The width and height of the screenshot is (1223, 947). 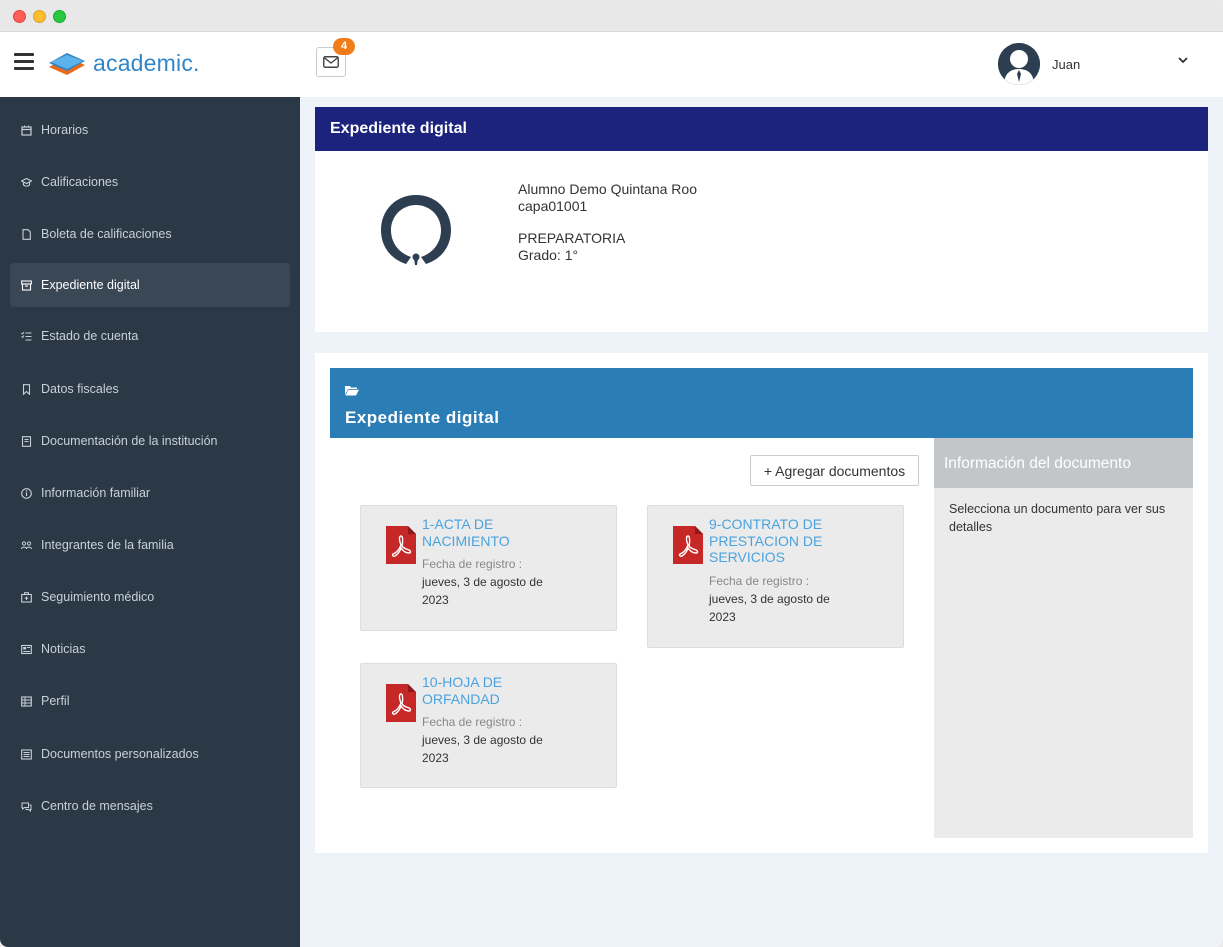 I want to click on sidebar-item-noticias: Noticias, so click(x=150, y=649).